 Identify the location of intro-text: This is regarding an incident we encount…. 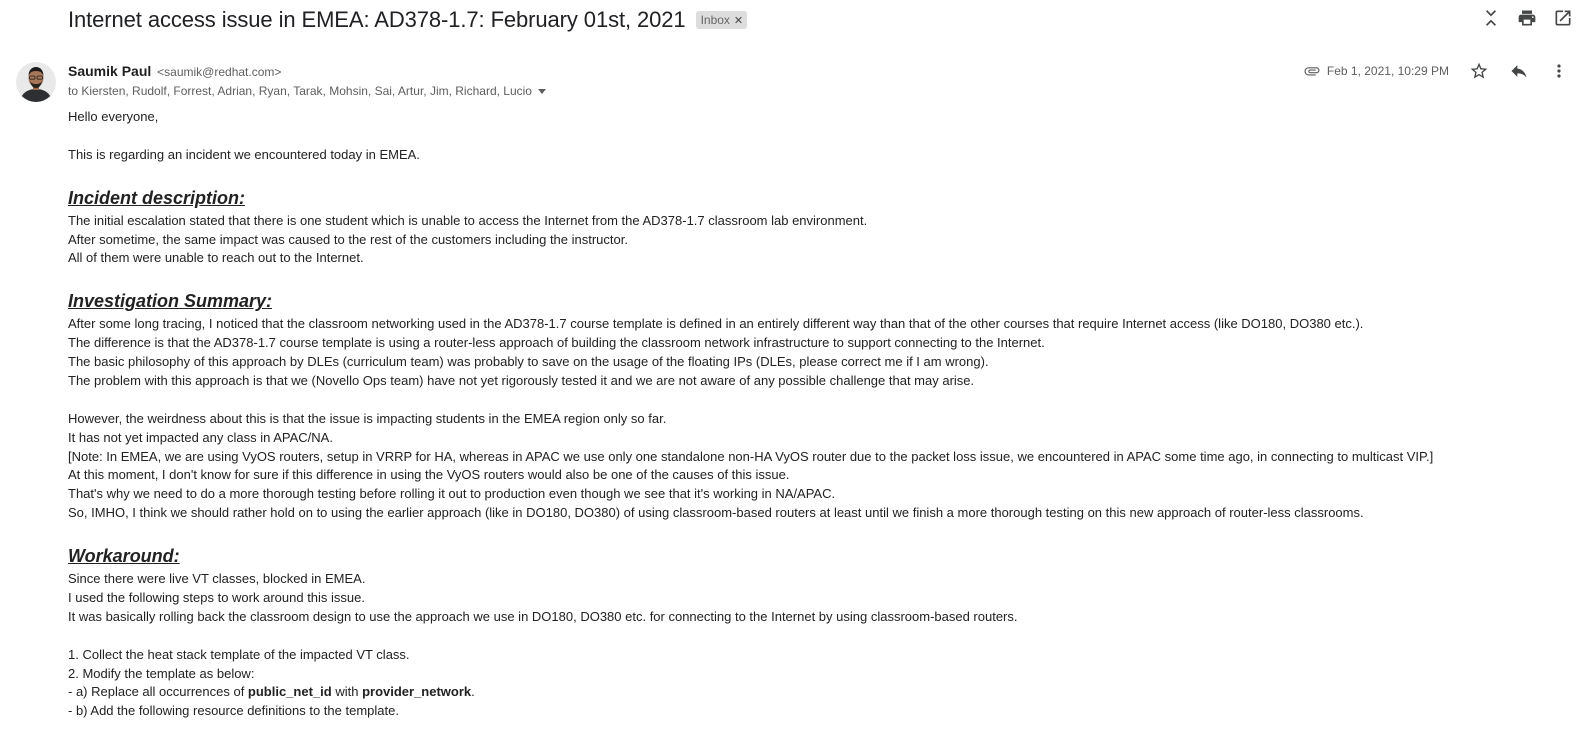
(244, 154).